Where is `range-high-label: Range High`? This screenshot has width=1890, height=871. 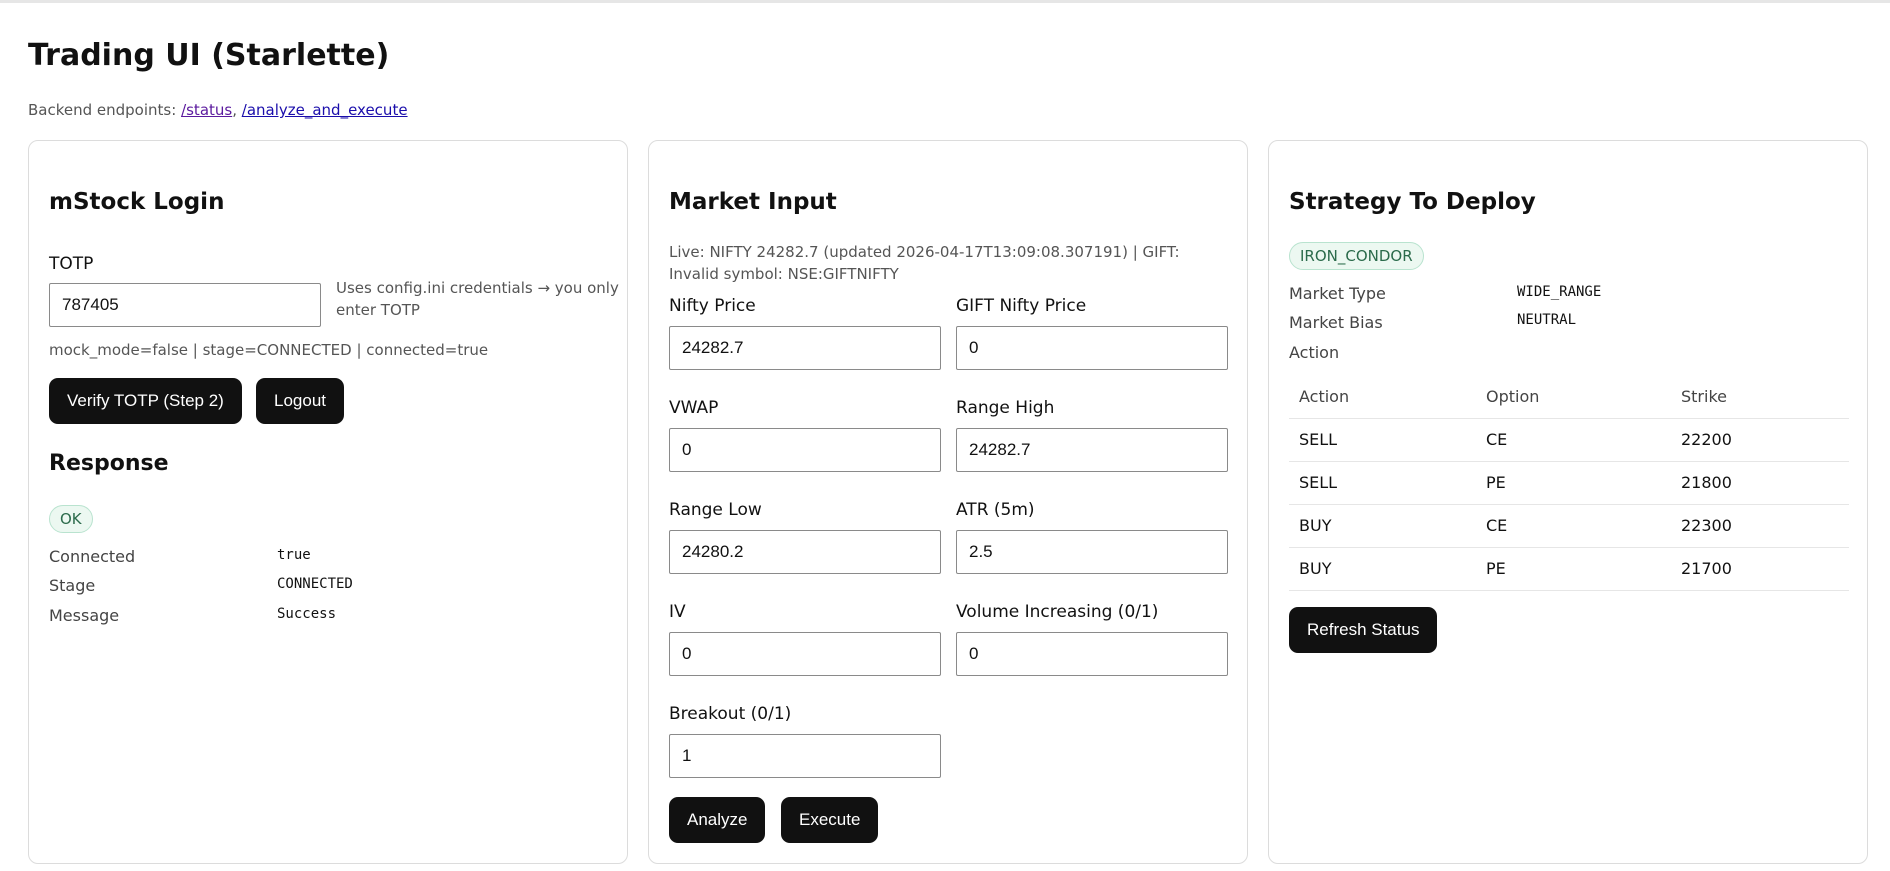 range-high-label: Range High is located at coordinates (1005, 408).